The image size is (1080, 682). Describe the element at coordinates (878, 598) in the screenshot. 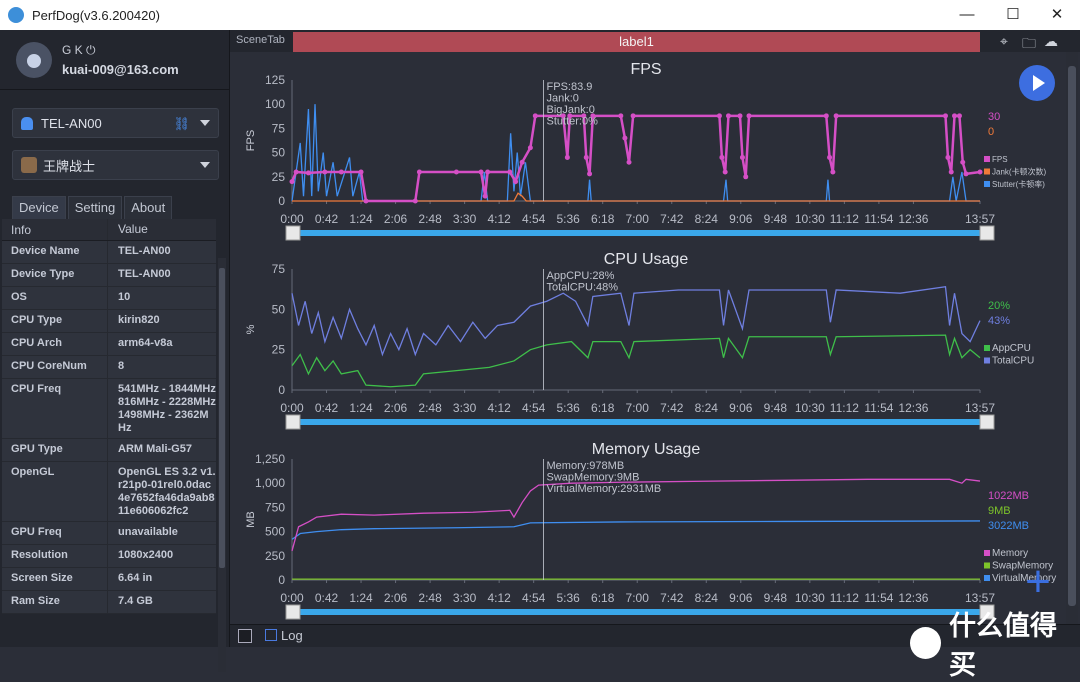

I see `x-tick-label: 11:54` at that location.